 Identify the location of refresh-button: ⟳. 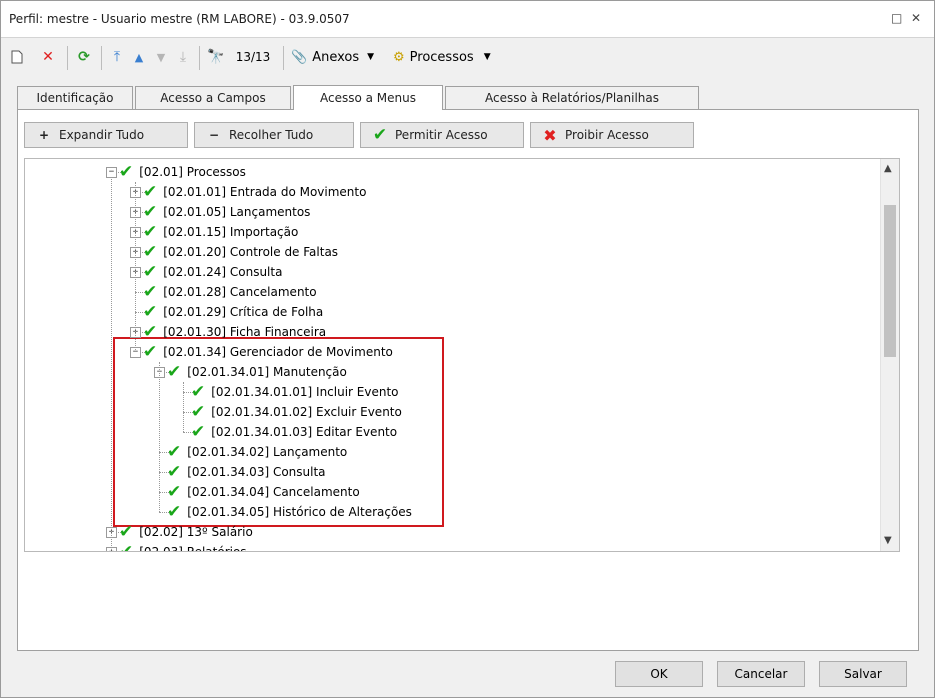
(84, 57).